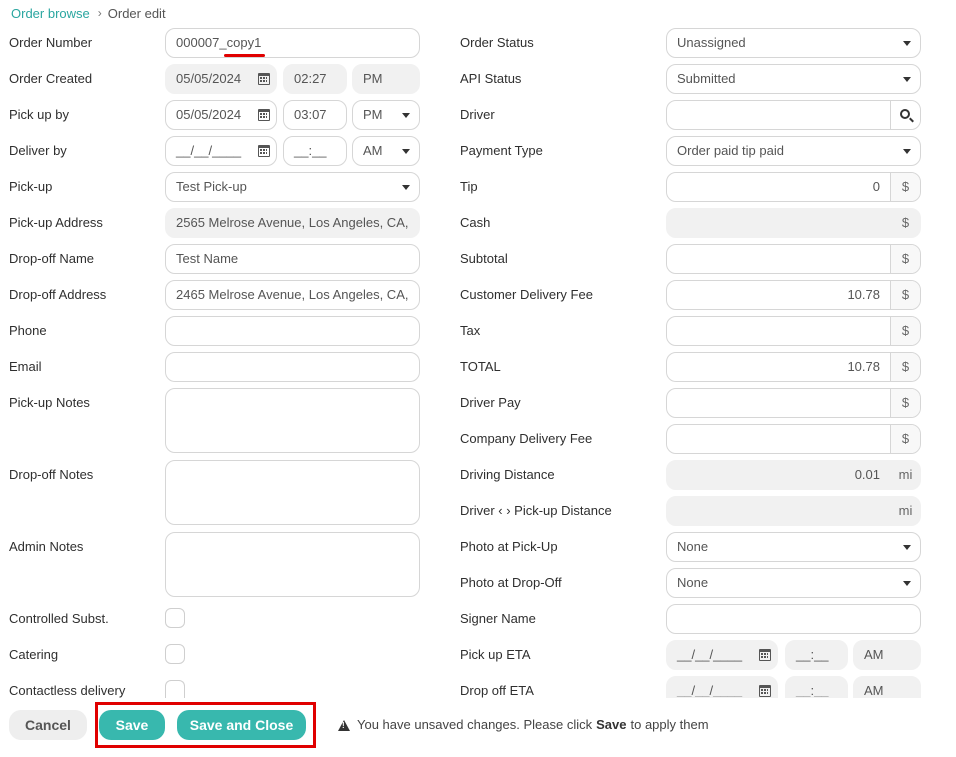  What do you see at coordinates (48, 725) in the screenshot?
I see `cancel-button: Cancel` at bounding box center [48, 725].